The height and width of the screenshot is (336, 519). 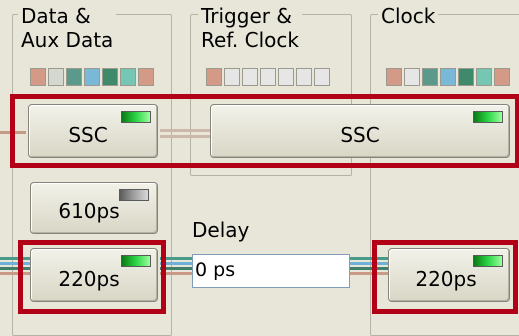 What do you see at coordinates (67, 28) in the screenshot?
I see `data-group-title: Data & Aux Data` at bounding box center [67, 28].